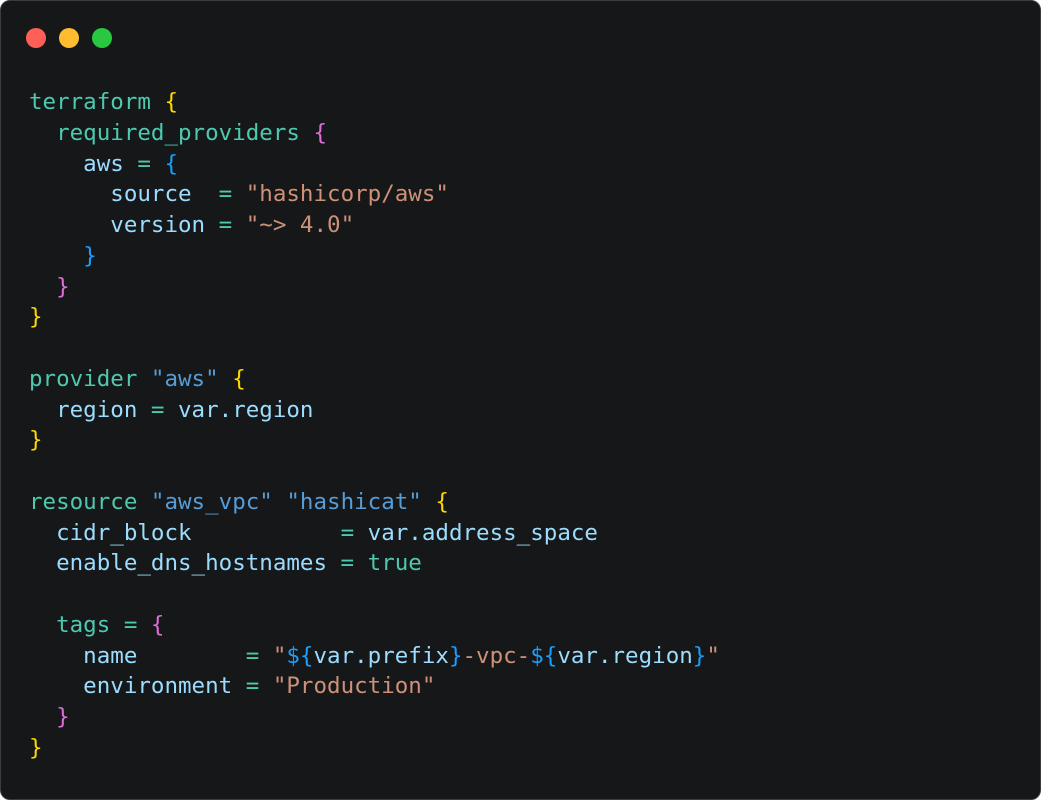 This screenshot has width=1041, height=800. I want to click on code-token: var.address_space, so click(482, 532).